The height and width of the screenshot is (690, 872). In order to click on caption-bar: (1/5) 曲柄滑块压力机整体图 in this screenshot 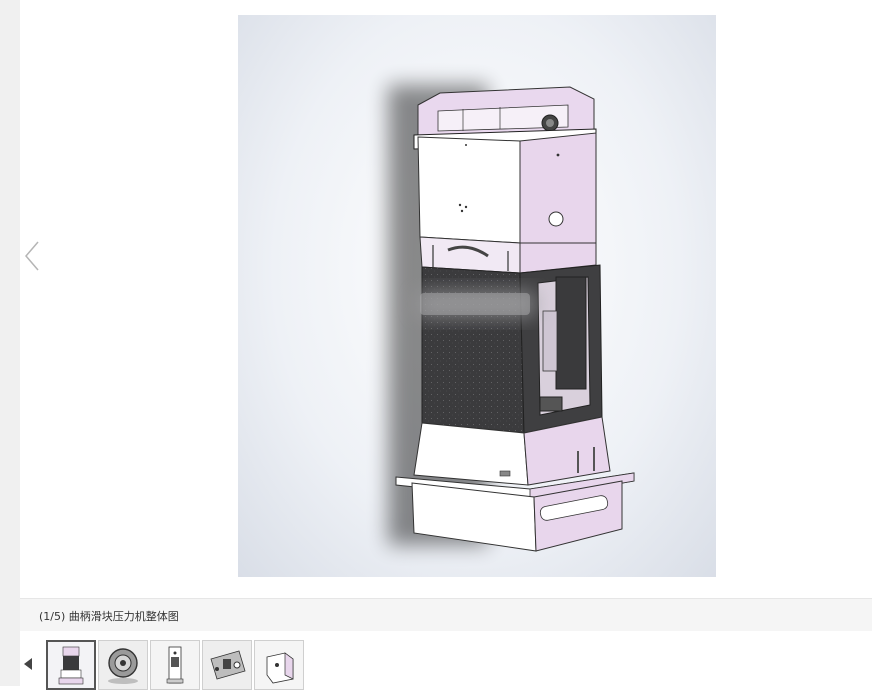, I will do `click(446, 614)`.